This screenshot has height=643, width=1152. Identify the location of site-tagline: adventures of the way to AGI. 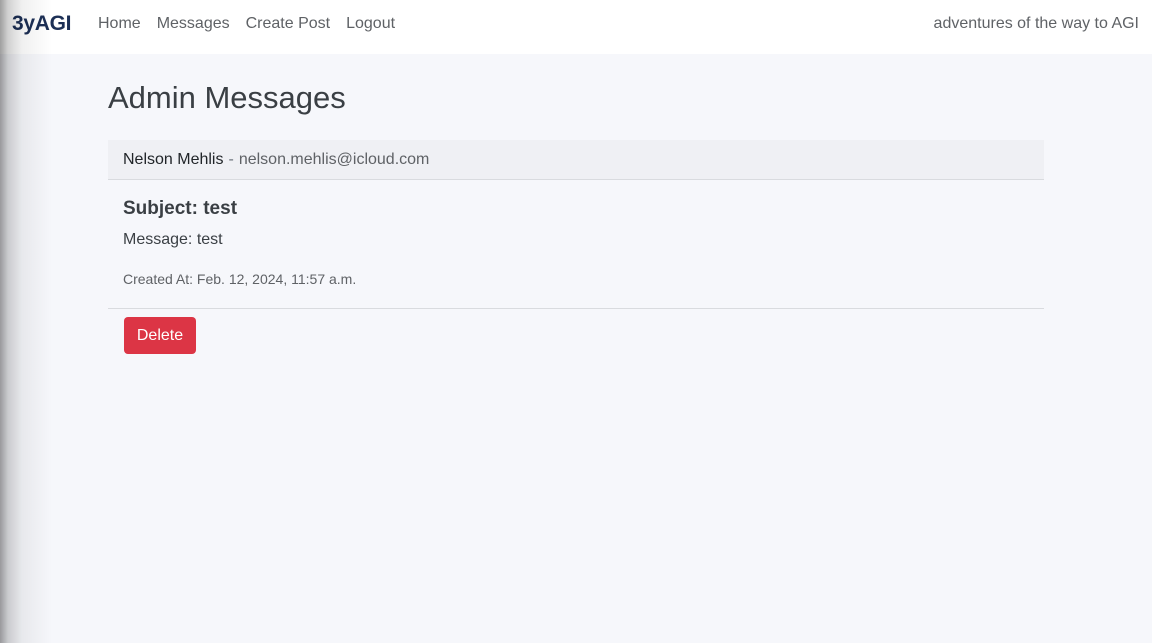
(1036, 23).